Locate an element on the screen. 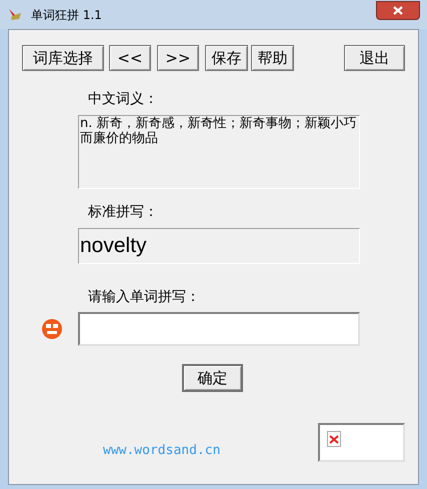 The height and width of the screenshot is (489, 427). toolbar-button: 帮助 is located at coordinates (272, 58).